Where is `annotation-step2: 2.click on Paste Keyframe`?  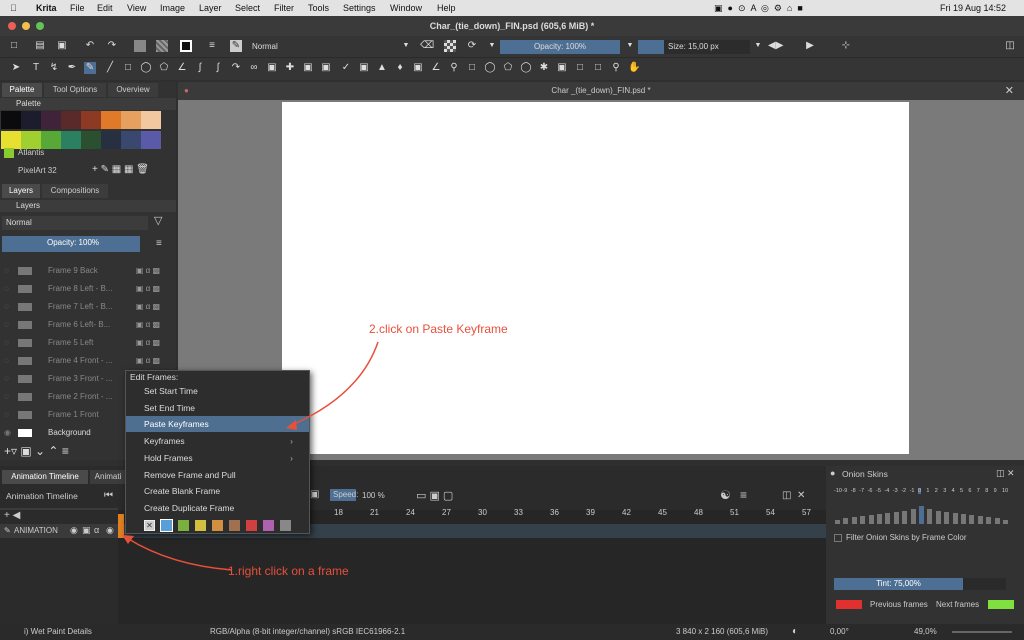
annotation-step2: 2.click on Paste Keyframe is located at coordinates (438, 329).